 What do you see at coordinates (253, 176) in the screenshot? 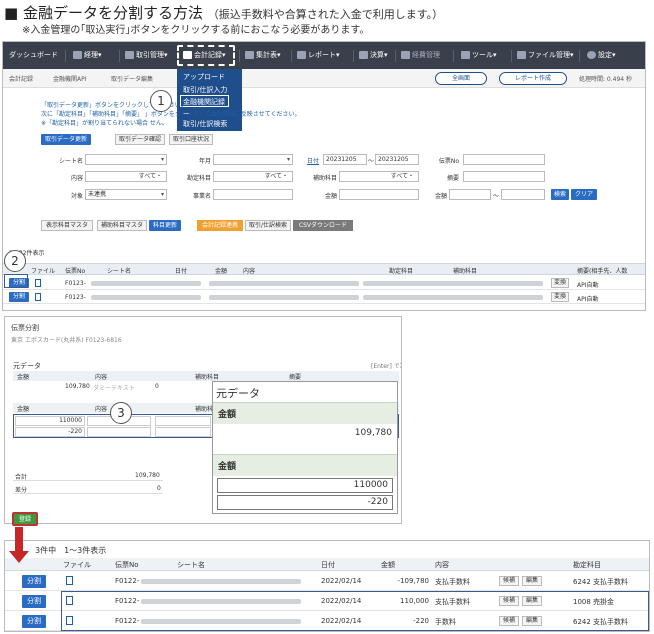
I see `account-select: すべて・` at bounding box center [253, 176].